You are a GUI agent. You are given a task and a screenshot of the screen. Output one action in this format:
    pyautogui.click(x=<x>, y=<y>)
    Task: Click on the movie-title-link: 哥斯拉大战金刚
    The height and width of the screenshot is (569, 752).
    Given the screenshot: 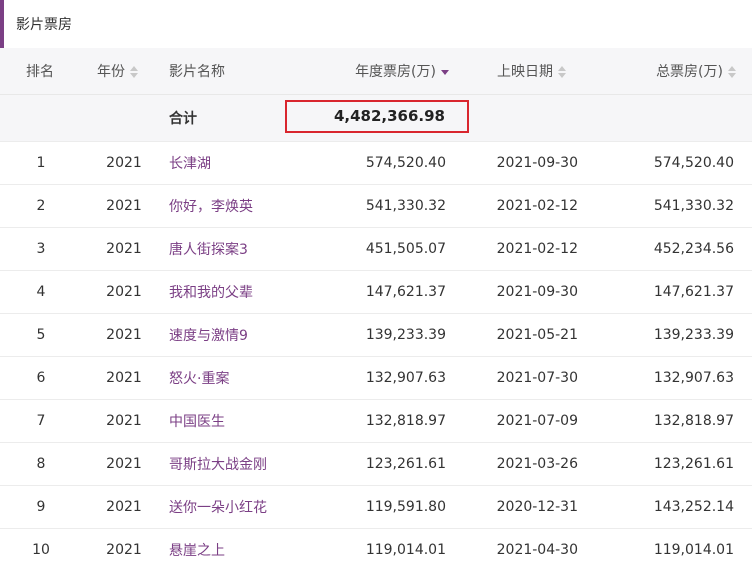 What is the action you would take?
    pyautogui.click(x=219, y=464)
    